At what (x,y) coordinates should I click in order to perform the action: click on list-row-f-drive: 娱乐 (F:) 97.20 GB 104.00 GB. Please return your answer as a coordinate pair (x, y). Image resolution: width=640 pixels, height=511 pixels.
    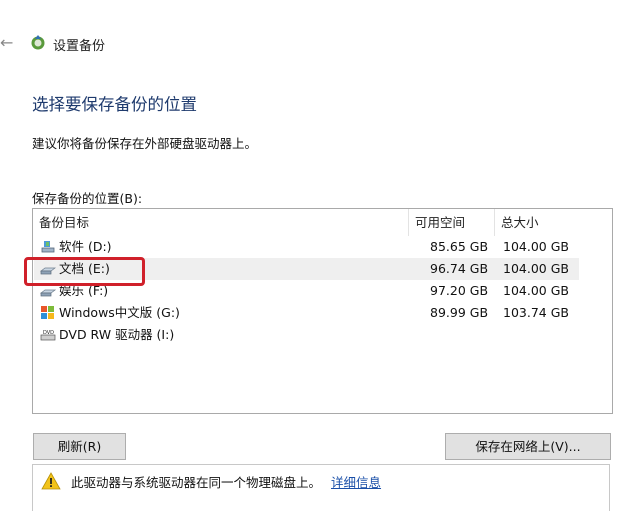
    Looking at the image, I should click on (306, 291).